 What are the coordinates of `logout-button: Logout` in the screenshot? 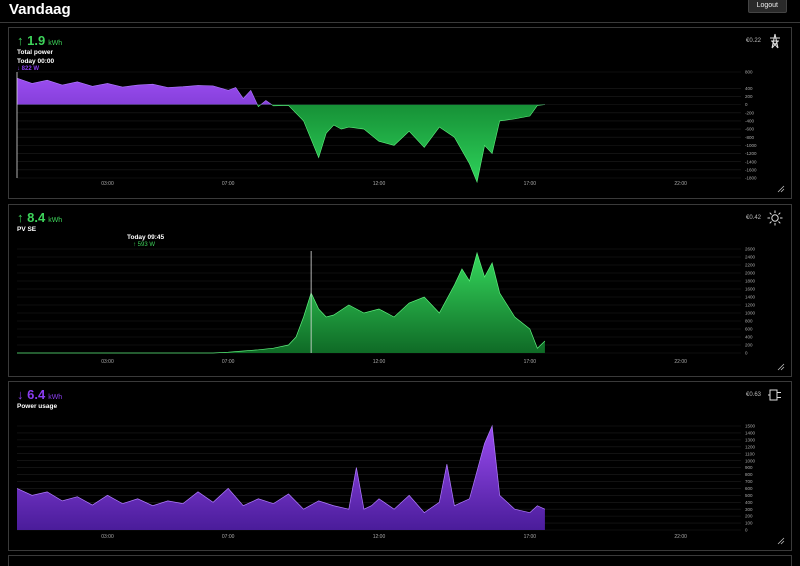 It's located at (767, 6).